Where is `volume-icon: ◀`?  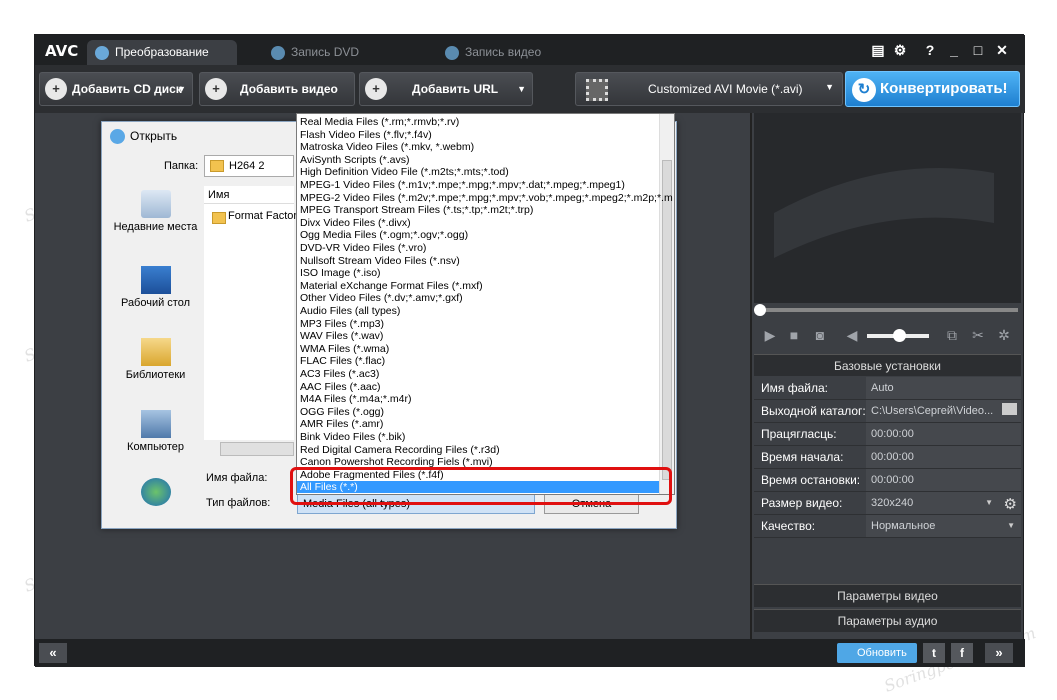
volume-icon: ◀ is located at coordinates (852, 335).